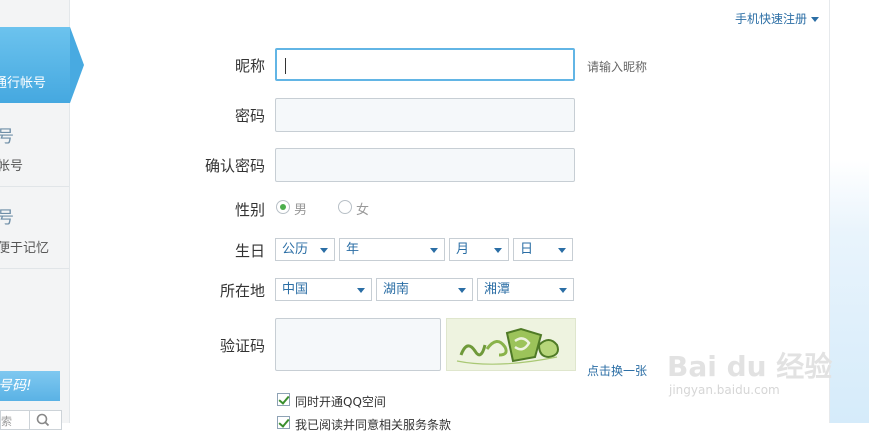 The height and width of the screenshot is (433, 869). I want to click on captcha-graphic, so click(507, 346).